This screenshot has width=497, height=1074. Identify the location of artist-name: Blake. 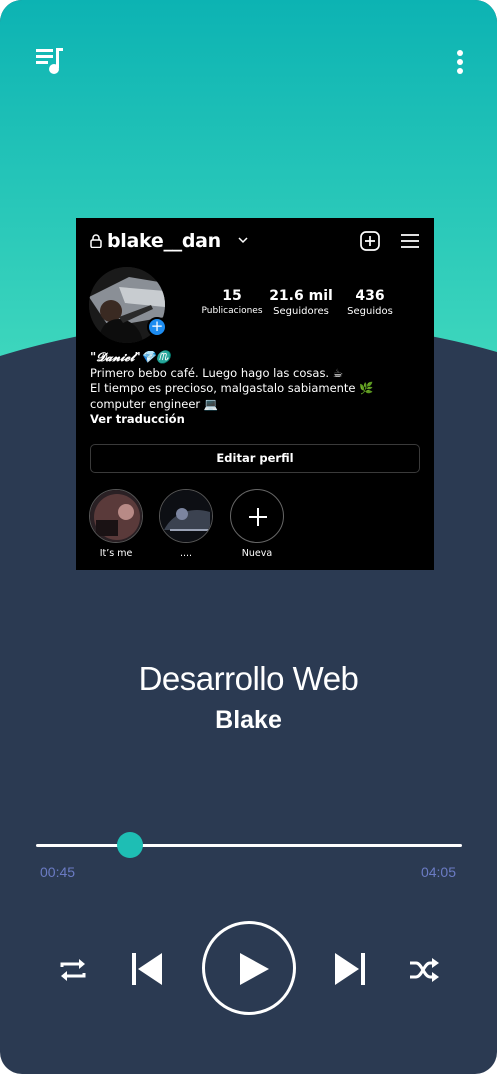
(248, 720).